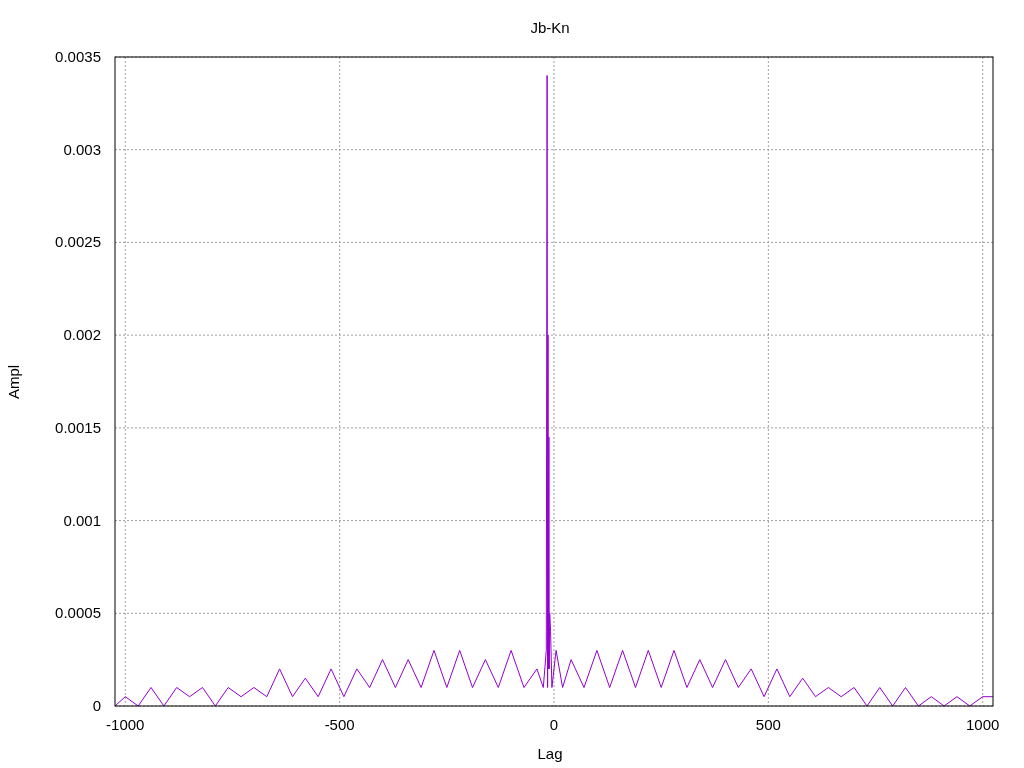 The image size is (1024, 768). I want to click on x-tick-label: 1000, so click(983, 724).